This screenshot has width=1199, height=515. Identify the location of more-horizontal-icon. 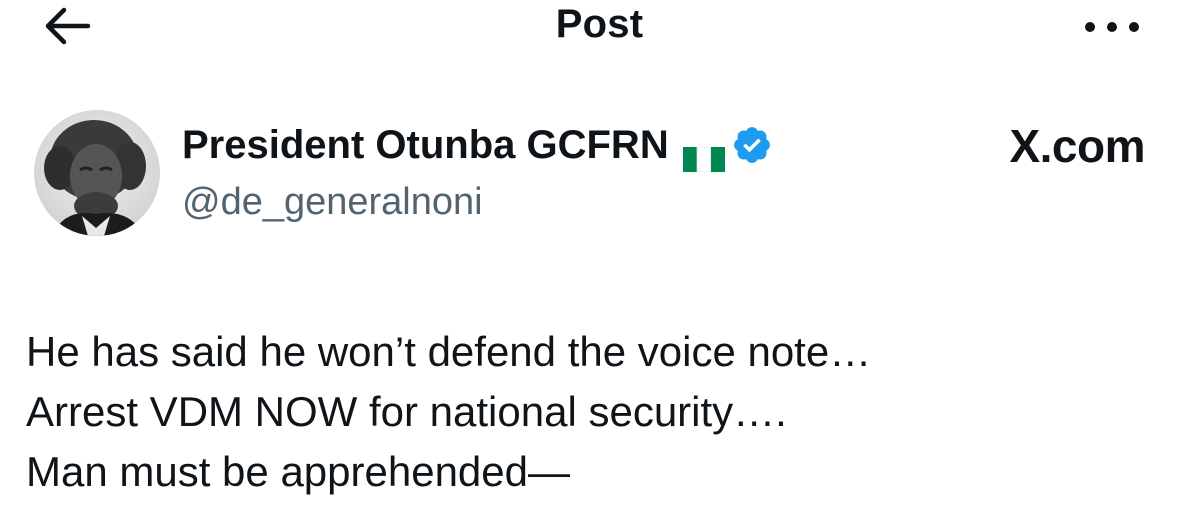
(1112, 27).